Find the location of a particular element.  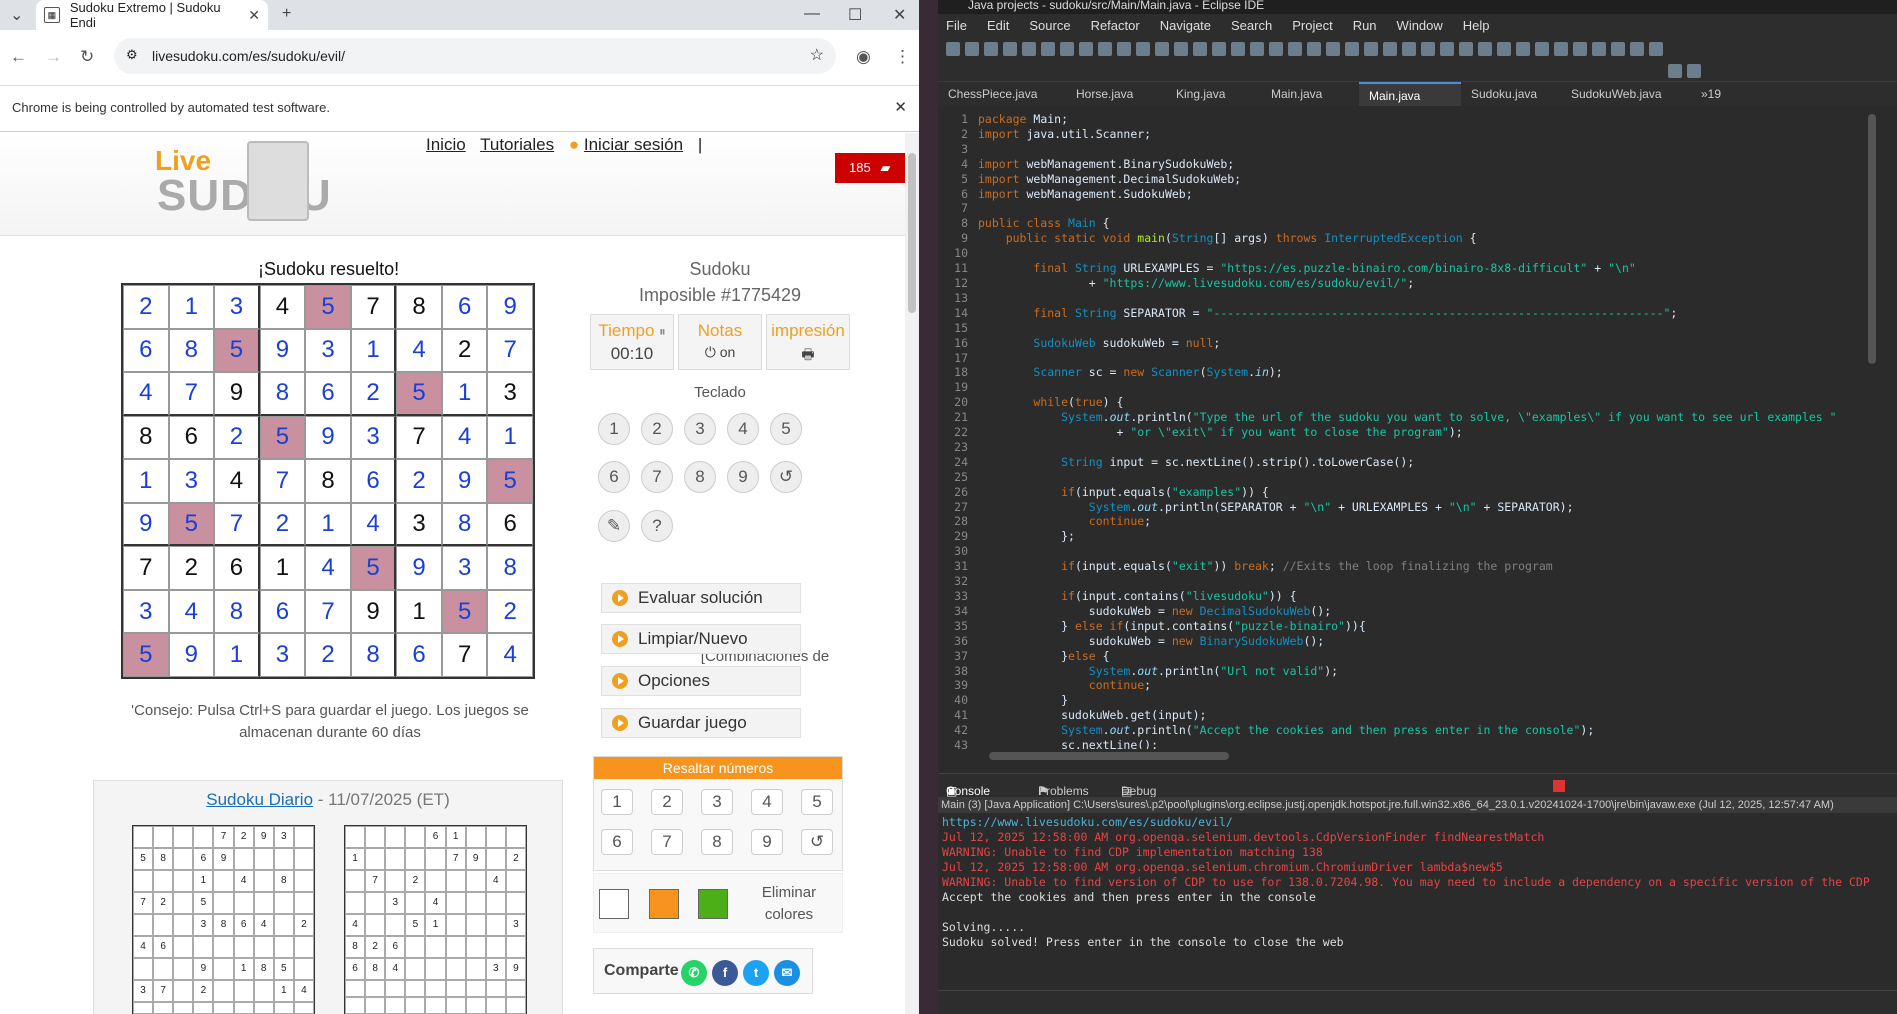

nav-tutoriales: Tutoriales is located at coordinates (517, 144).